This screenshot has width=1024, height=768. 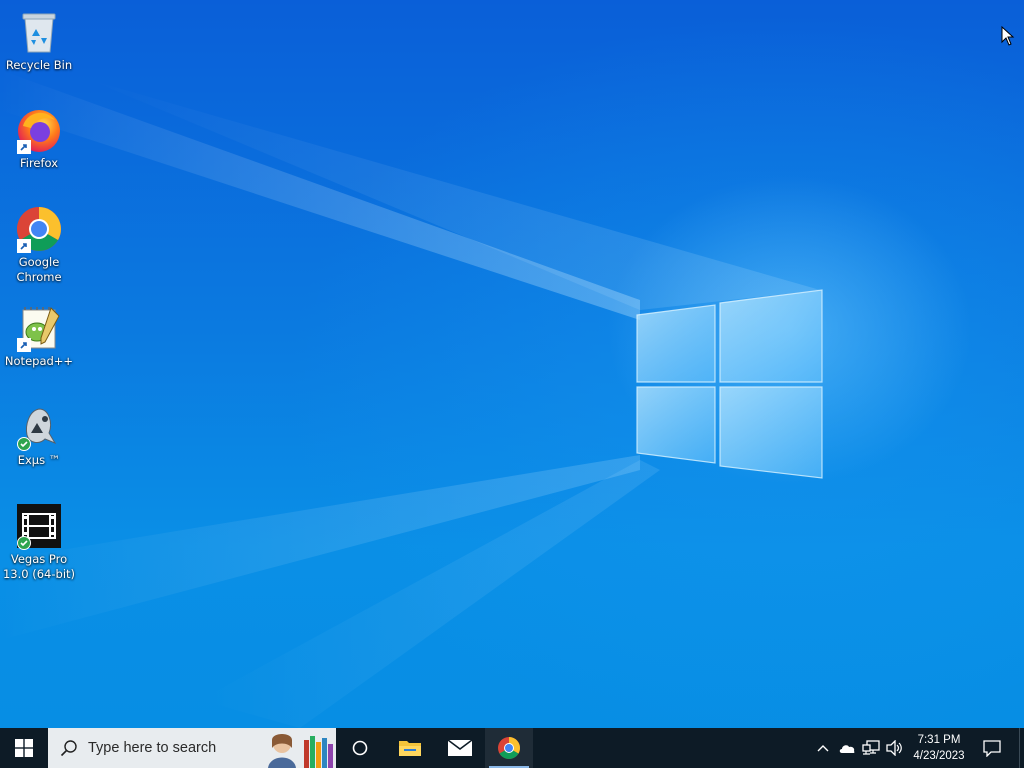 I want to click on desktop-icon-recycle-bin: Recycle Bin, so click(x=39, y=40).